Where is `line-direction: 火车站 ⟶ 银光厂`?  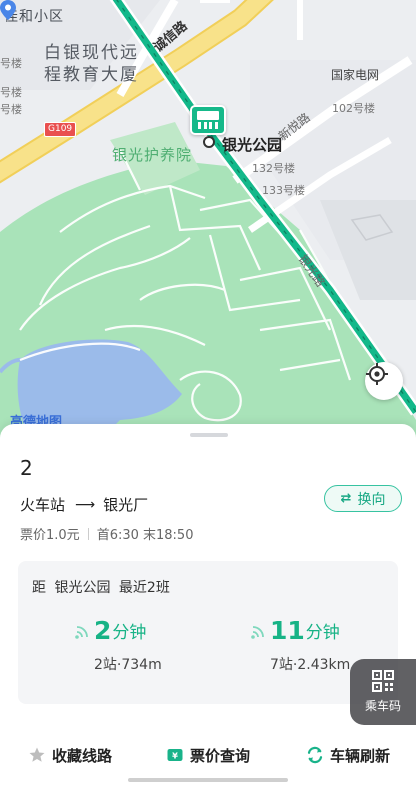 line-direction: 火车站 ⟶ 银光厂 is located at coordinates (84, 504).